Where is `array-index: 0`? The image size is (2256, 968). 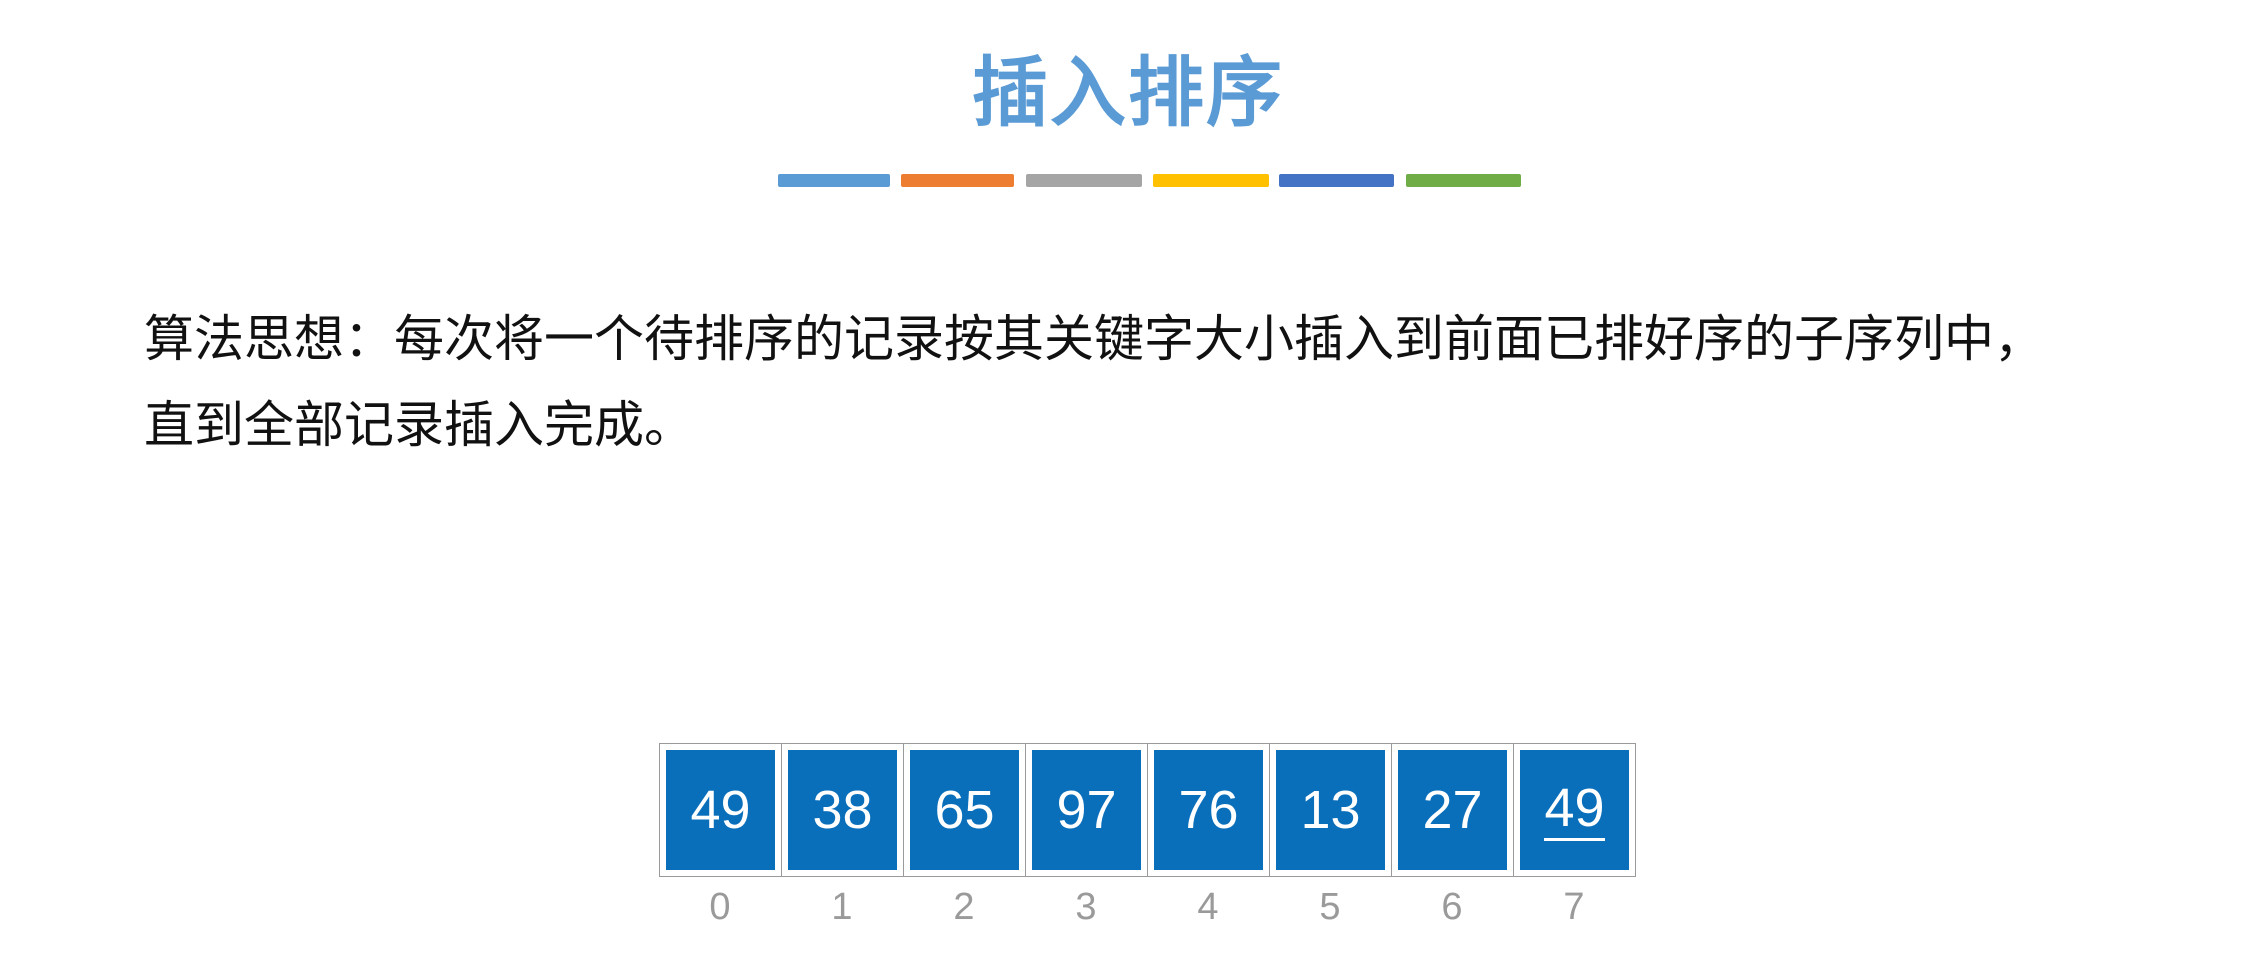
array-index: 0 is located at coordinates (720, 907).